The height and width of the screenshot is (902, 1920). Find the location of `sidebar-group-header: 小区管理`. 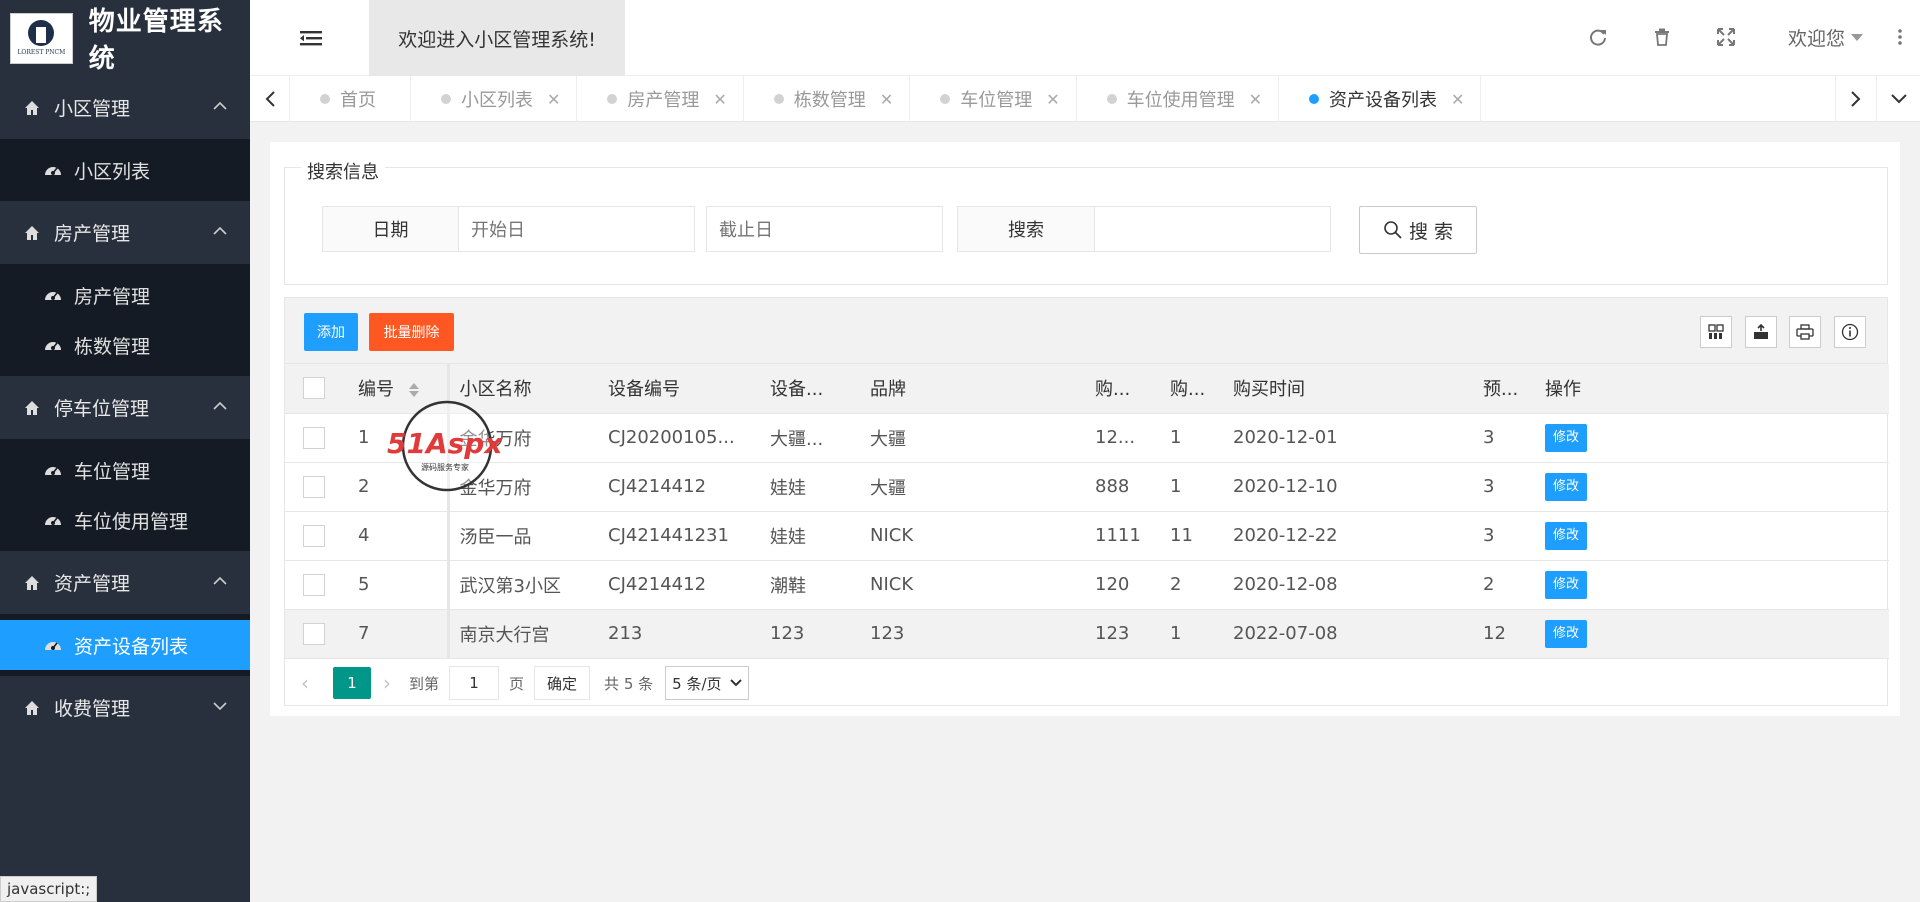

sidebar-group-header: 小区管理 is located at coordinates (125, 107).